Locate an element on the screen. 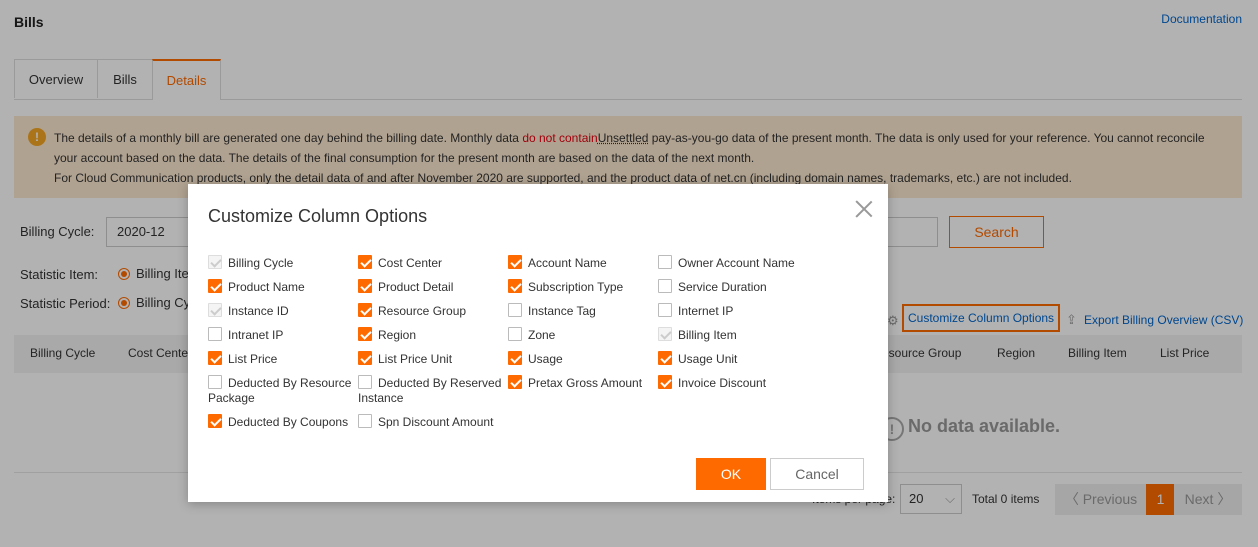 This screenshot has width=1258, height=547. column-option-label: Spn Discount Amount is located at coordinates (436, 422).